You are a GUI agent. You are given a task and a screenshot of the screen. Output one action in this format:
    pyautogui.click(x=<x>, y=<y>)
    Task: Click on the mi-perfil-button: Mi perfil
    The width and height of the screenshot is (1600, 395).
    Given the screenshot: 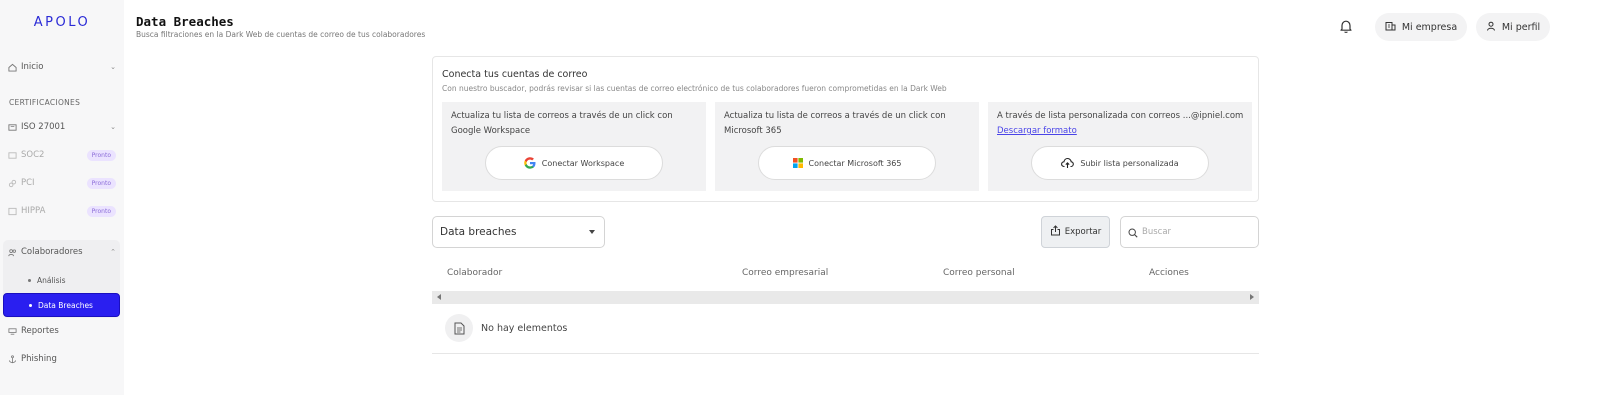 What is the action you would take?
    pyautogui.click(x=1513, y=27)
    